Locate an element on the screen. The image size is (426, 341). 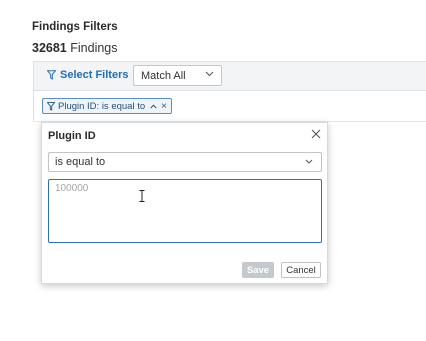
select-filters-button: Select Filters is located at coordinates (87, 75).